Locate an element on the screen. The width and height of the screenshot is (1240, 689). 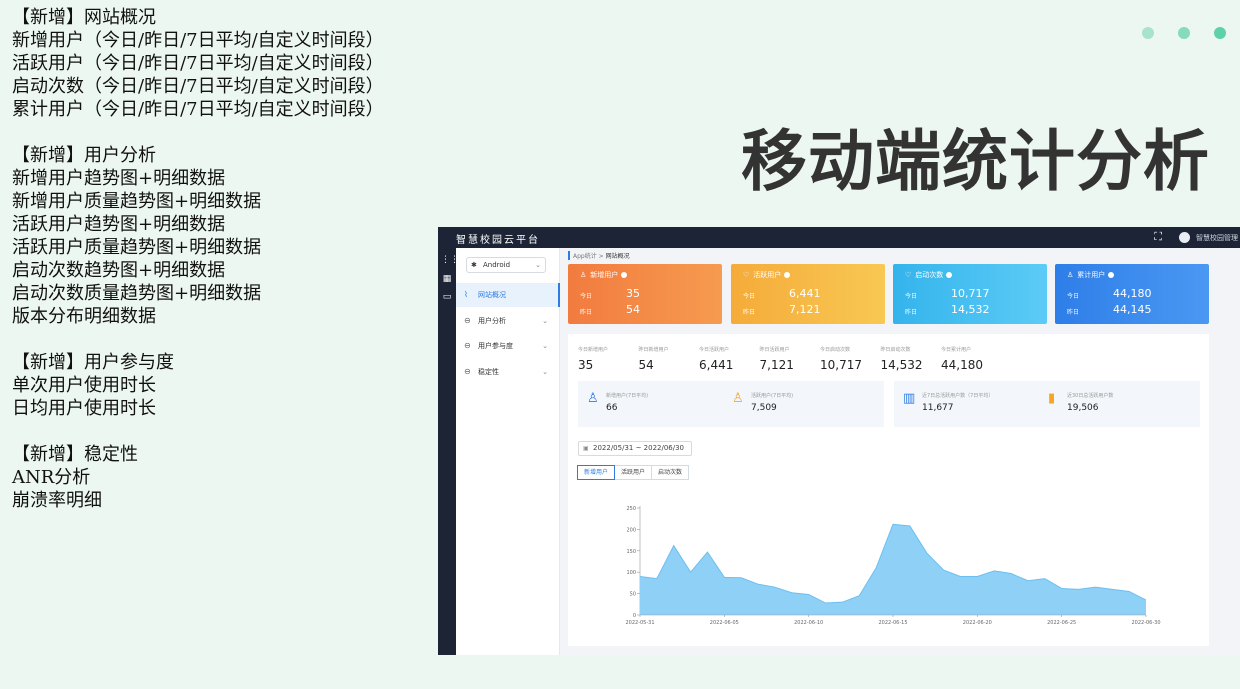
x-tick-label: 2022-06-20 is located at coordinates (977, 623).